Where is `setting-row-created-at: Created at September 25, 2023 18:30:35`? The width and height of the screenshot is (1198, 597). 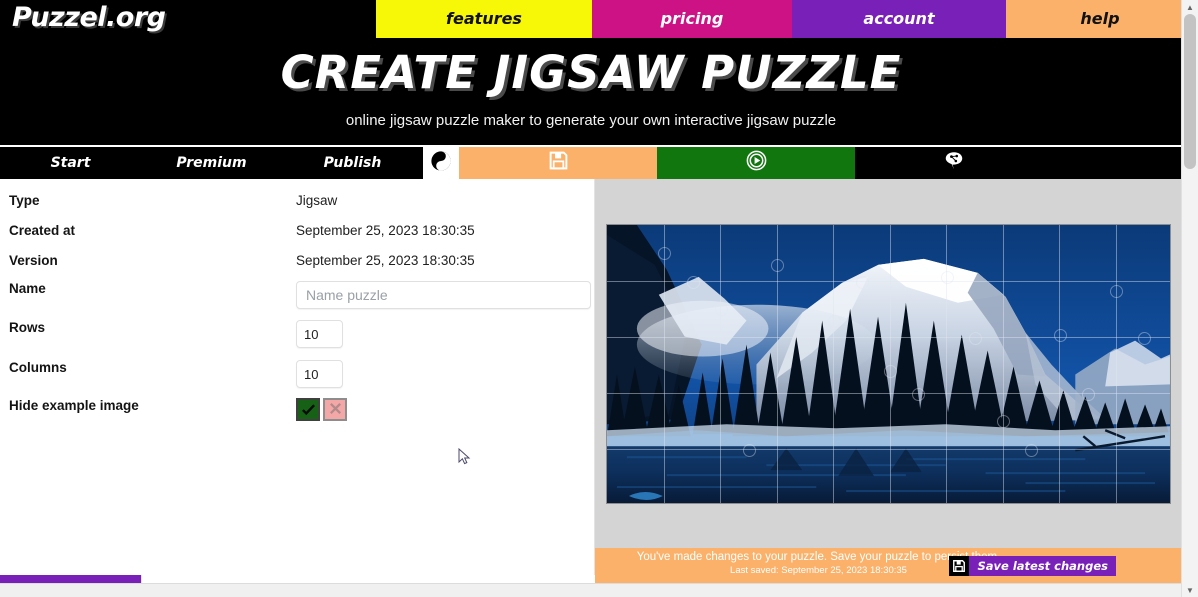
setting-row-created-at: Created at September 25, 2023 18:30:35 is located at coordinates (297, 230).